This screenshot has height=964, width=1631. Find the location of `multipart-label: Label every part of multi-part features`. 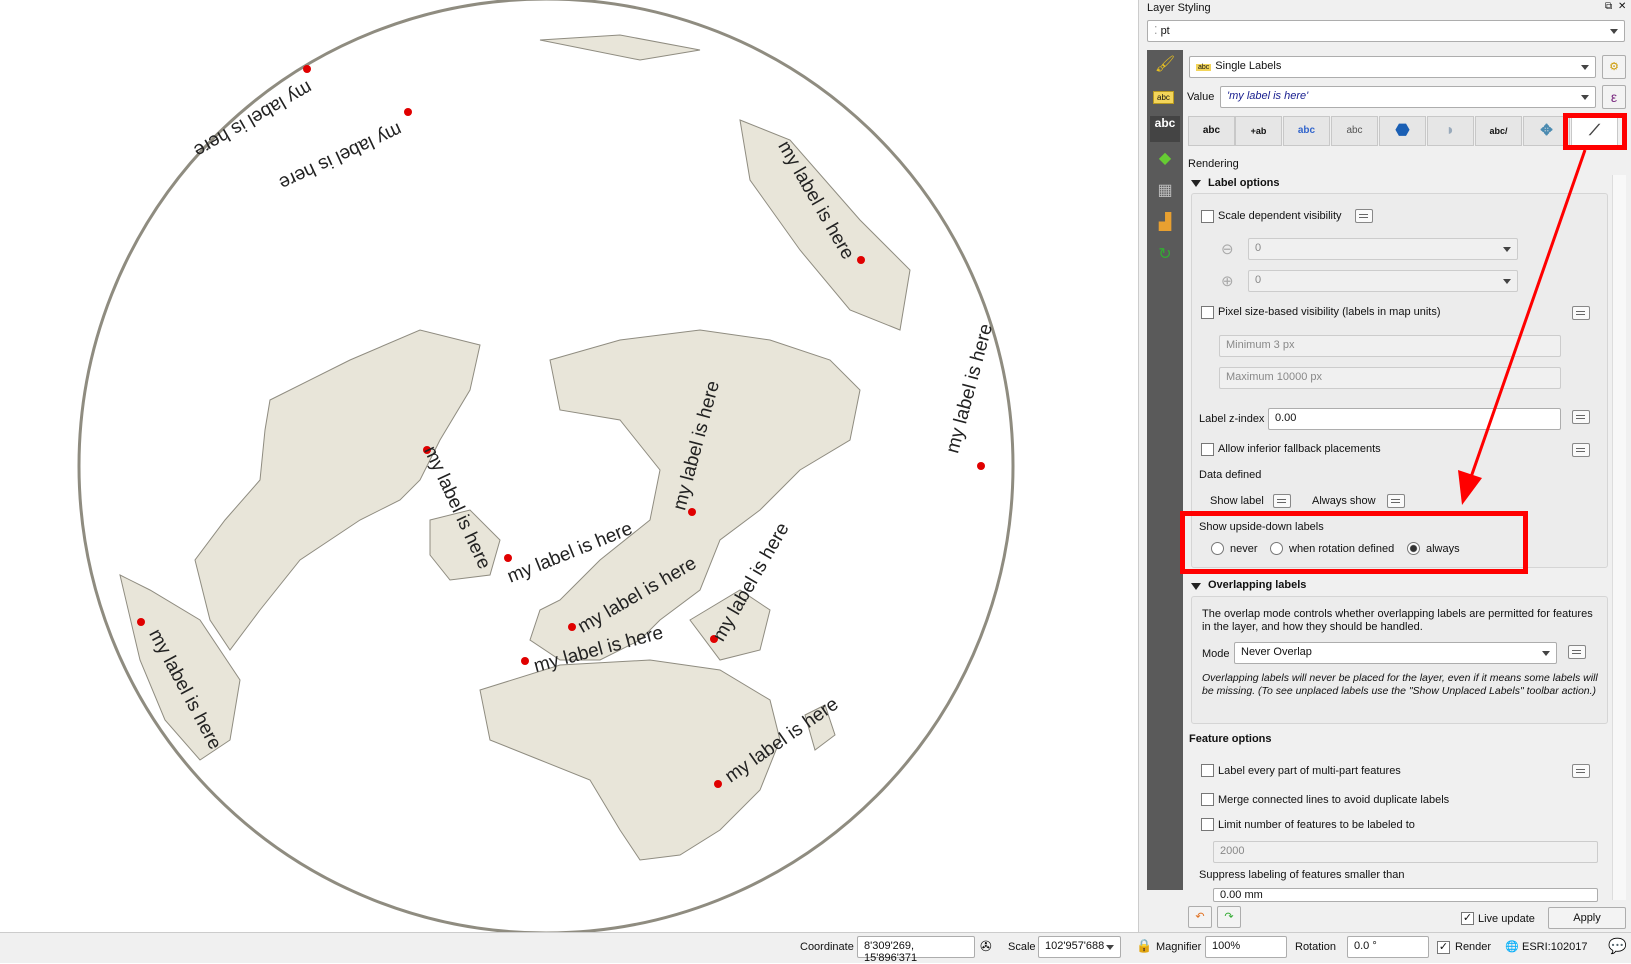

multipart-label: Label every part of multi-part features is located at coordinates (1309, 771).